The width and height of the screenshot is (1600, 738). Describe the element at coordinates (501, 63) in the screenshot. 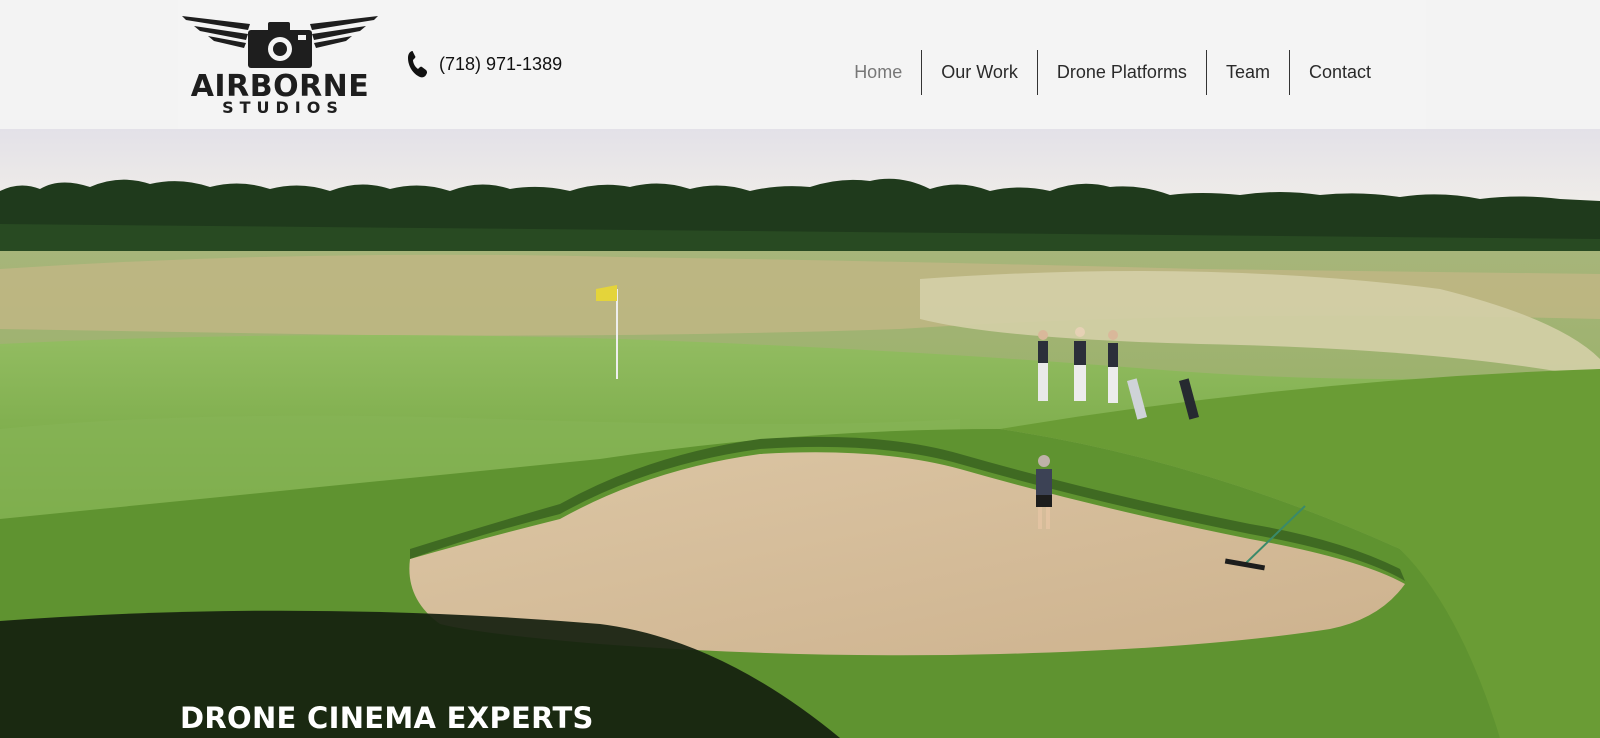

I see `phone-number: (718) 971-1389` at that location.